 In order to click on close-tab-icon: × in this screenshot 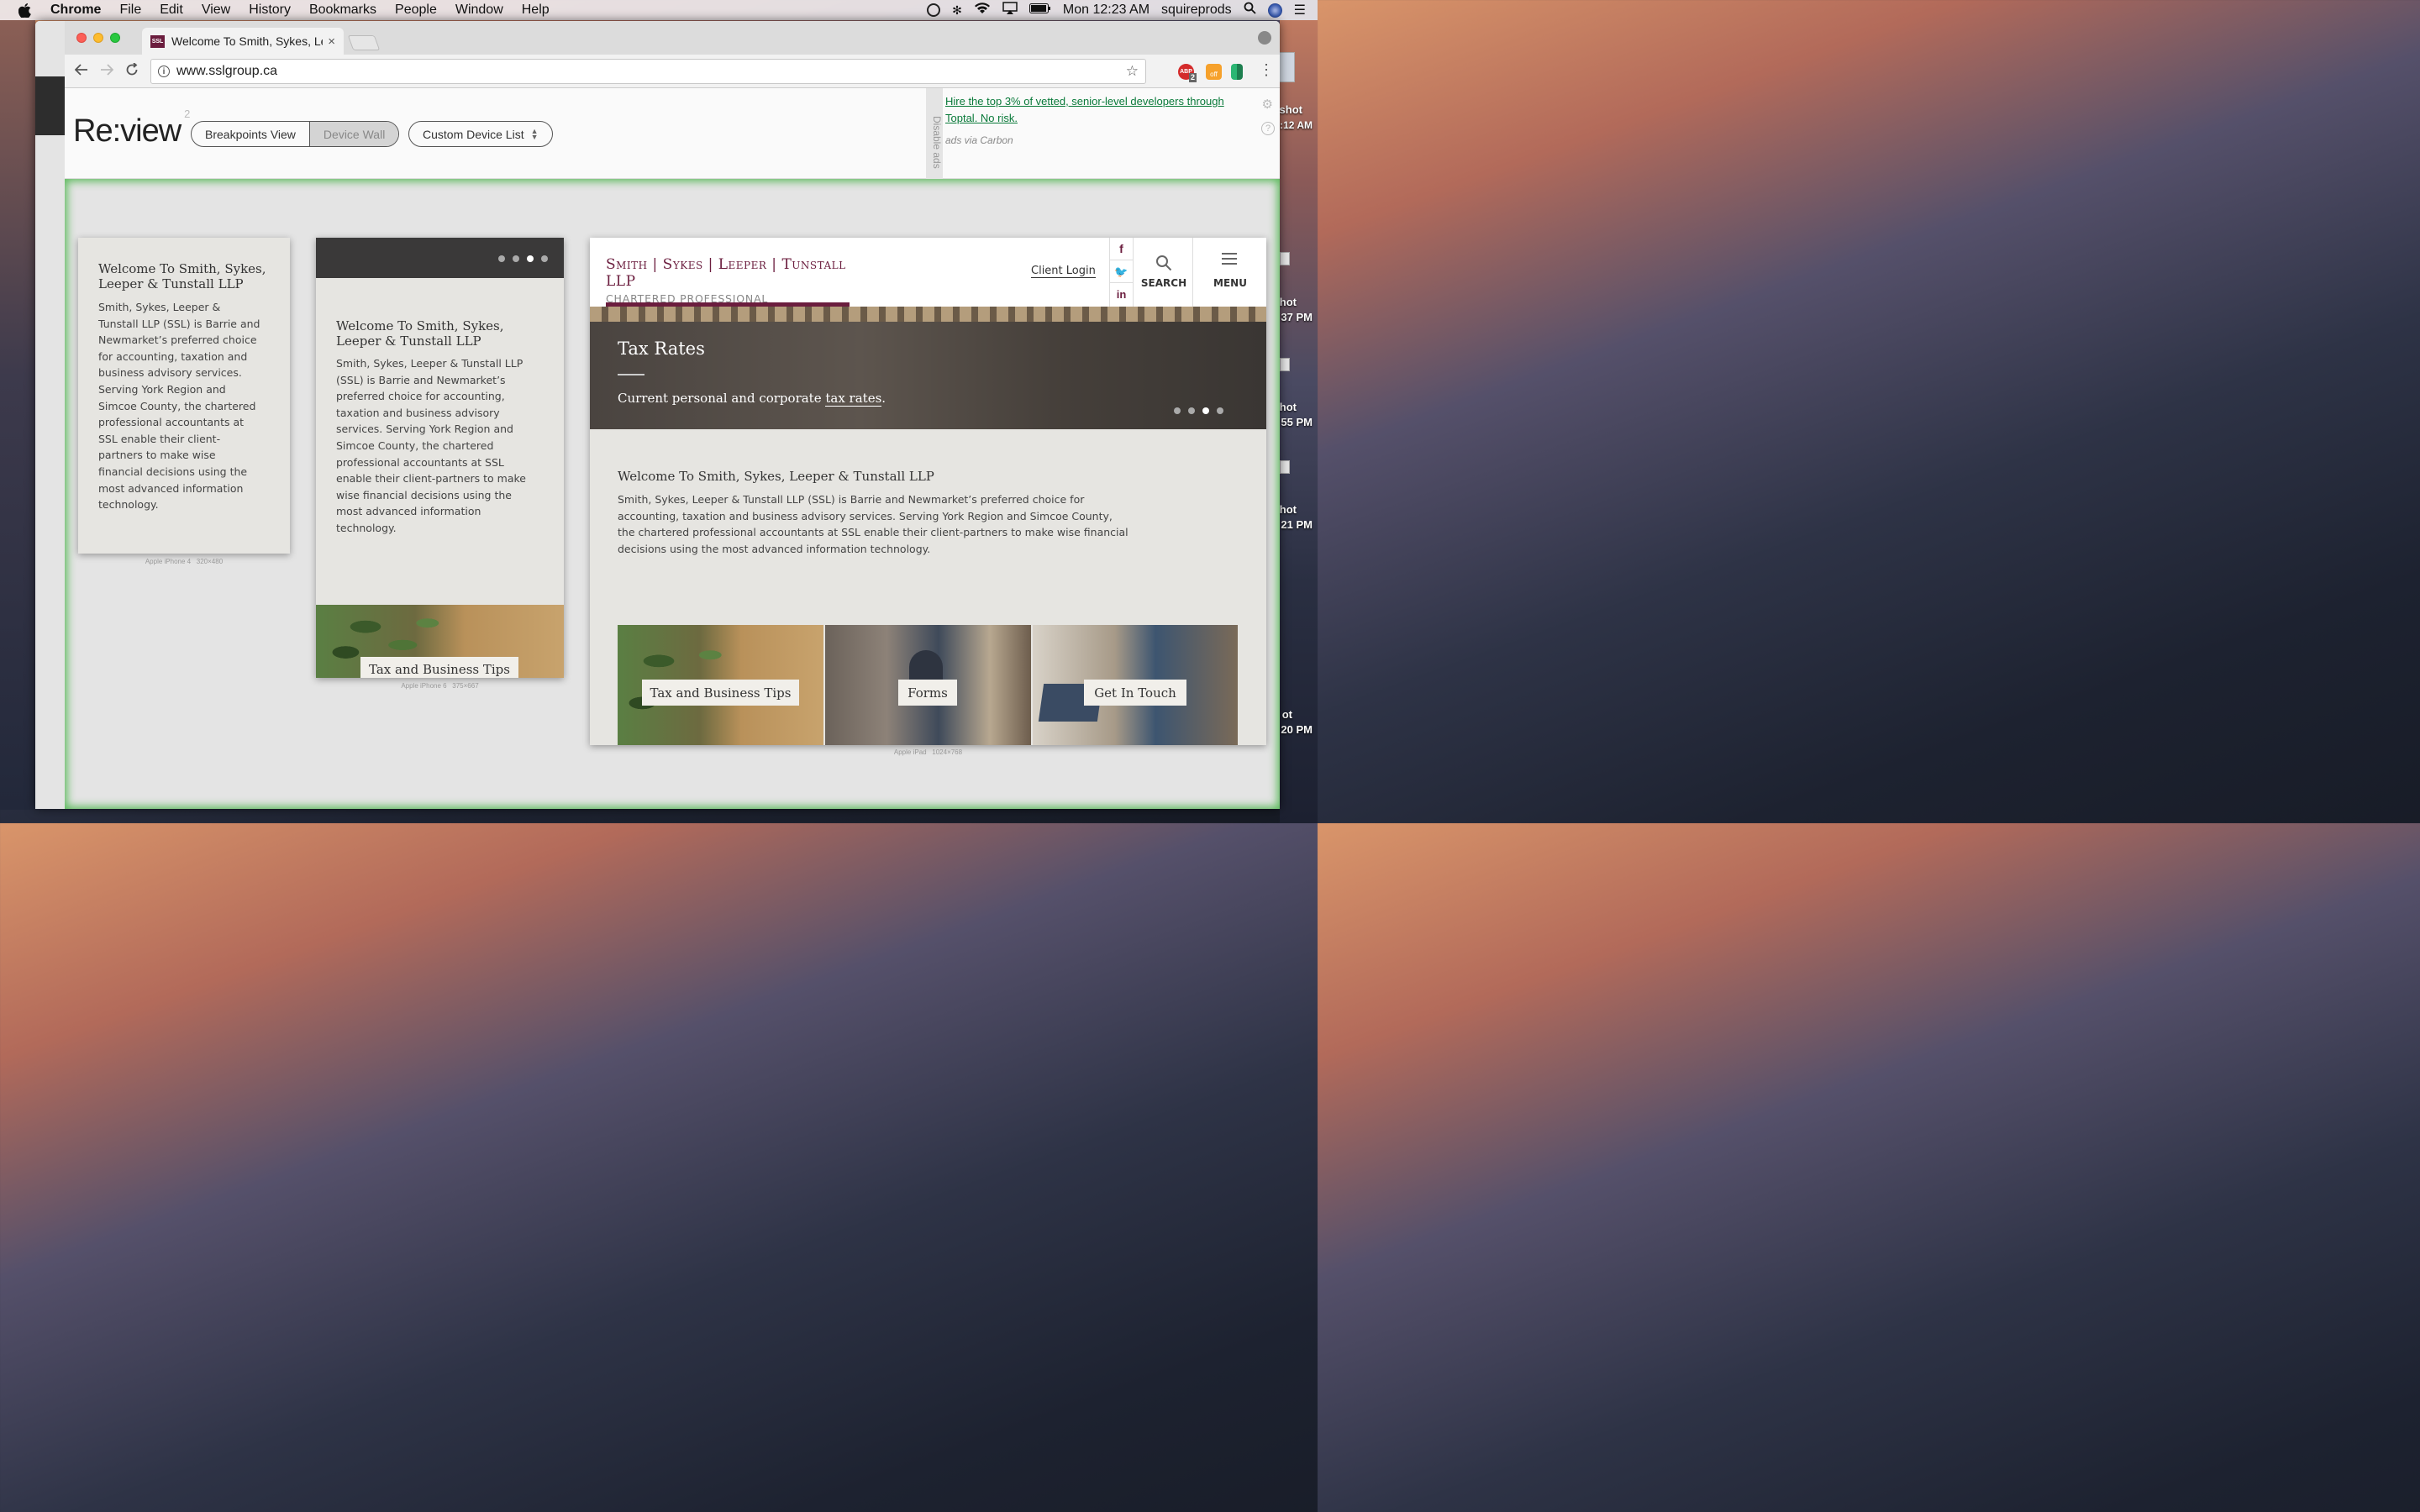, I will do `click(331, 41)`.